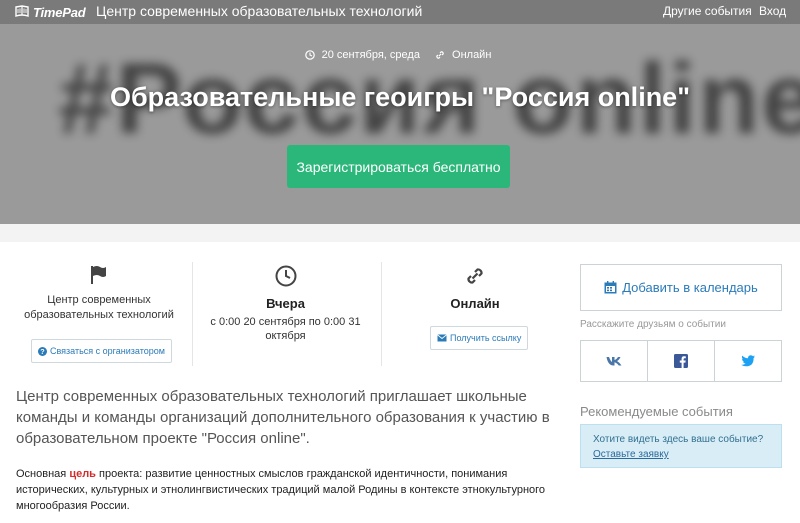 This screenshot has height=523, width=800. I want to click on event-place-info: Онлайн Получить ссылку, so click(474, 314).